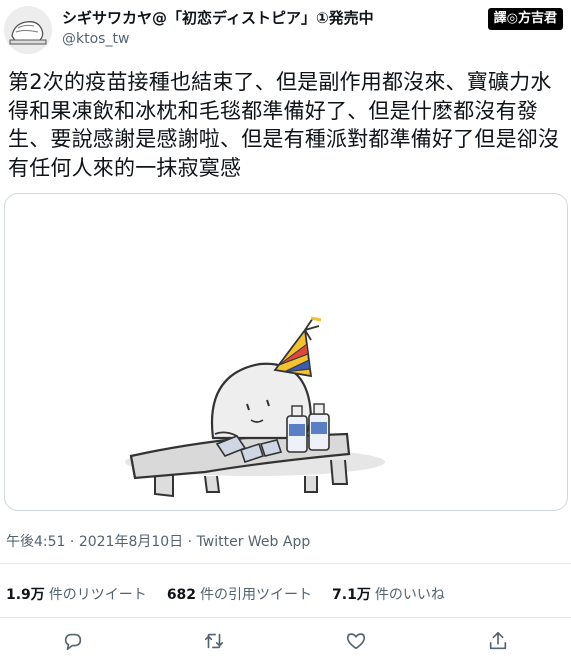 The image size is (571, 659). I want to click on retweet-button, so click(214, 641).